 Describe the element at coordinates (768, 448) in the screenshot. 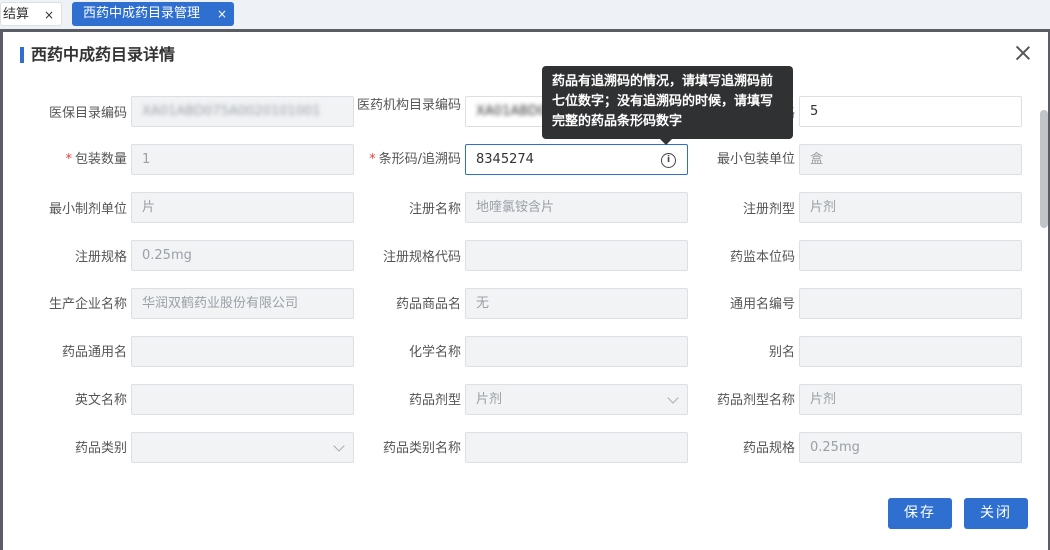

I see `drug-spec-label: 药品规格` at that location.